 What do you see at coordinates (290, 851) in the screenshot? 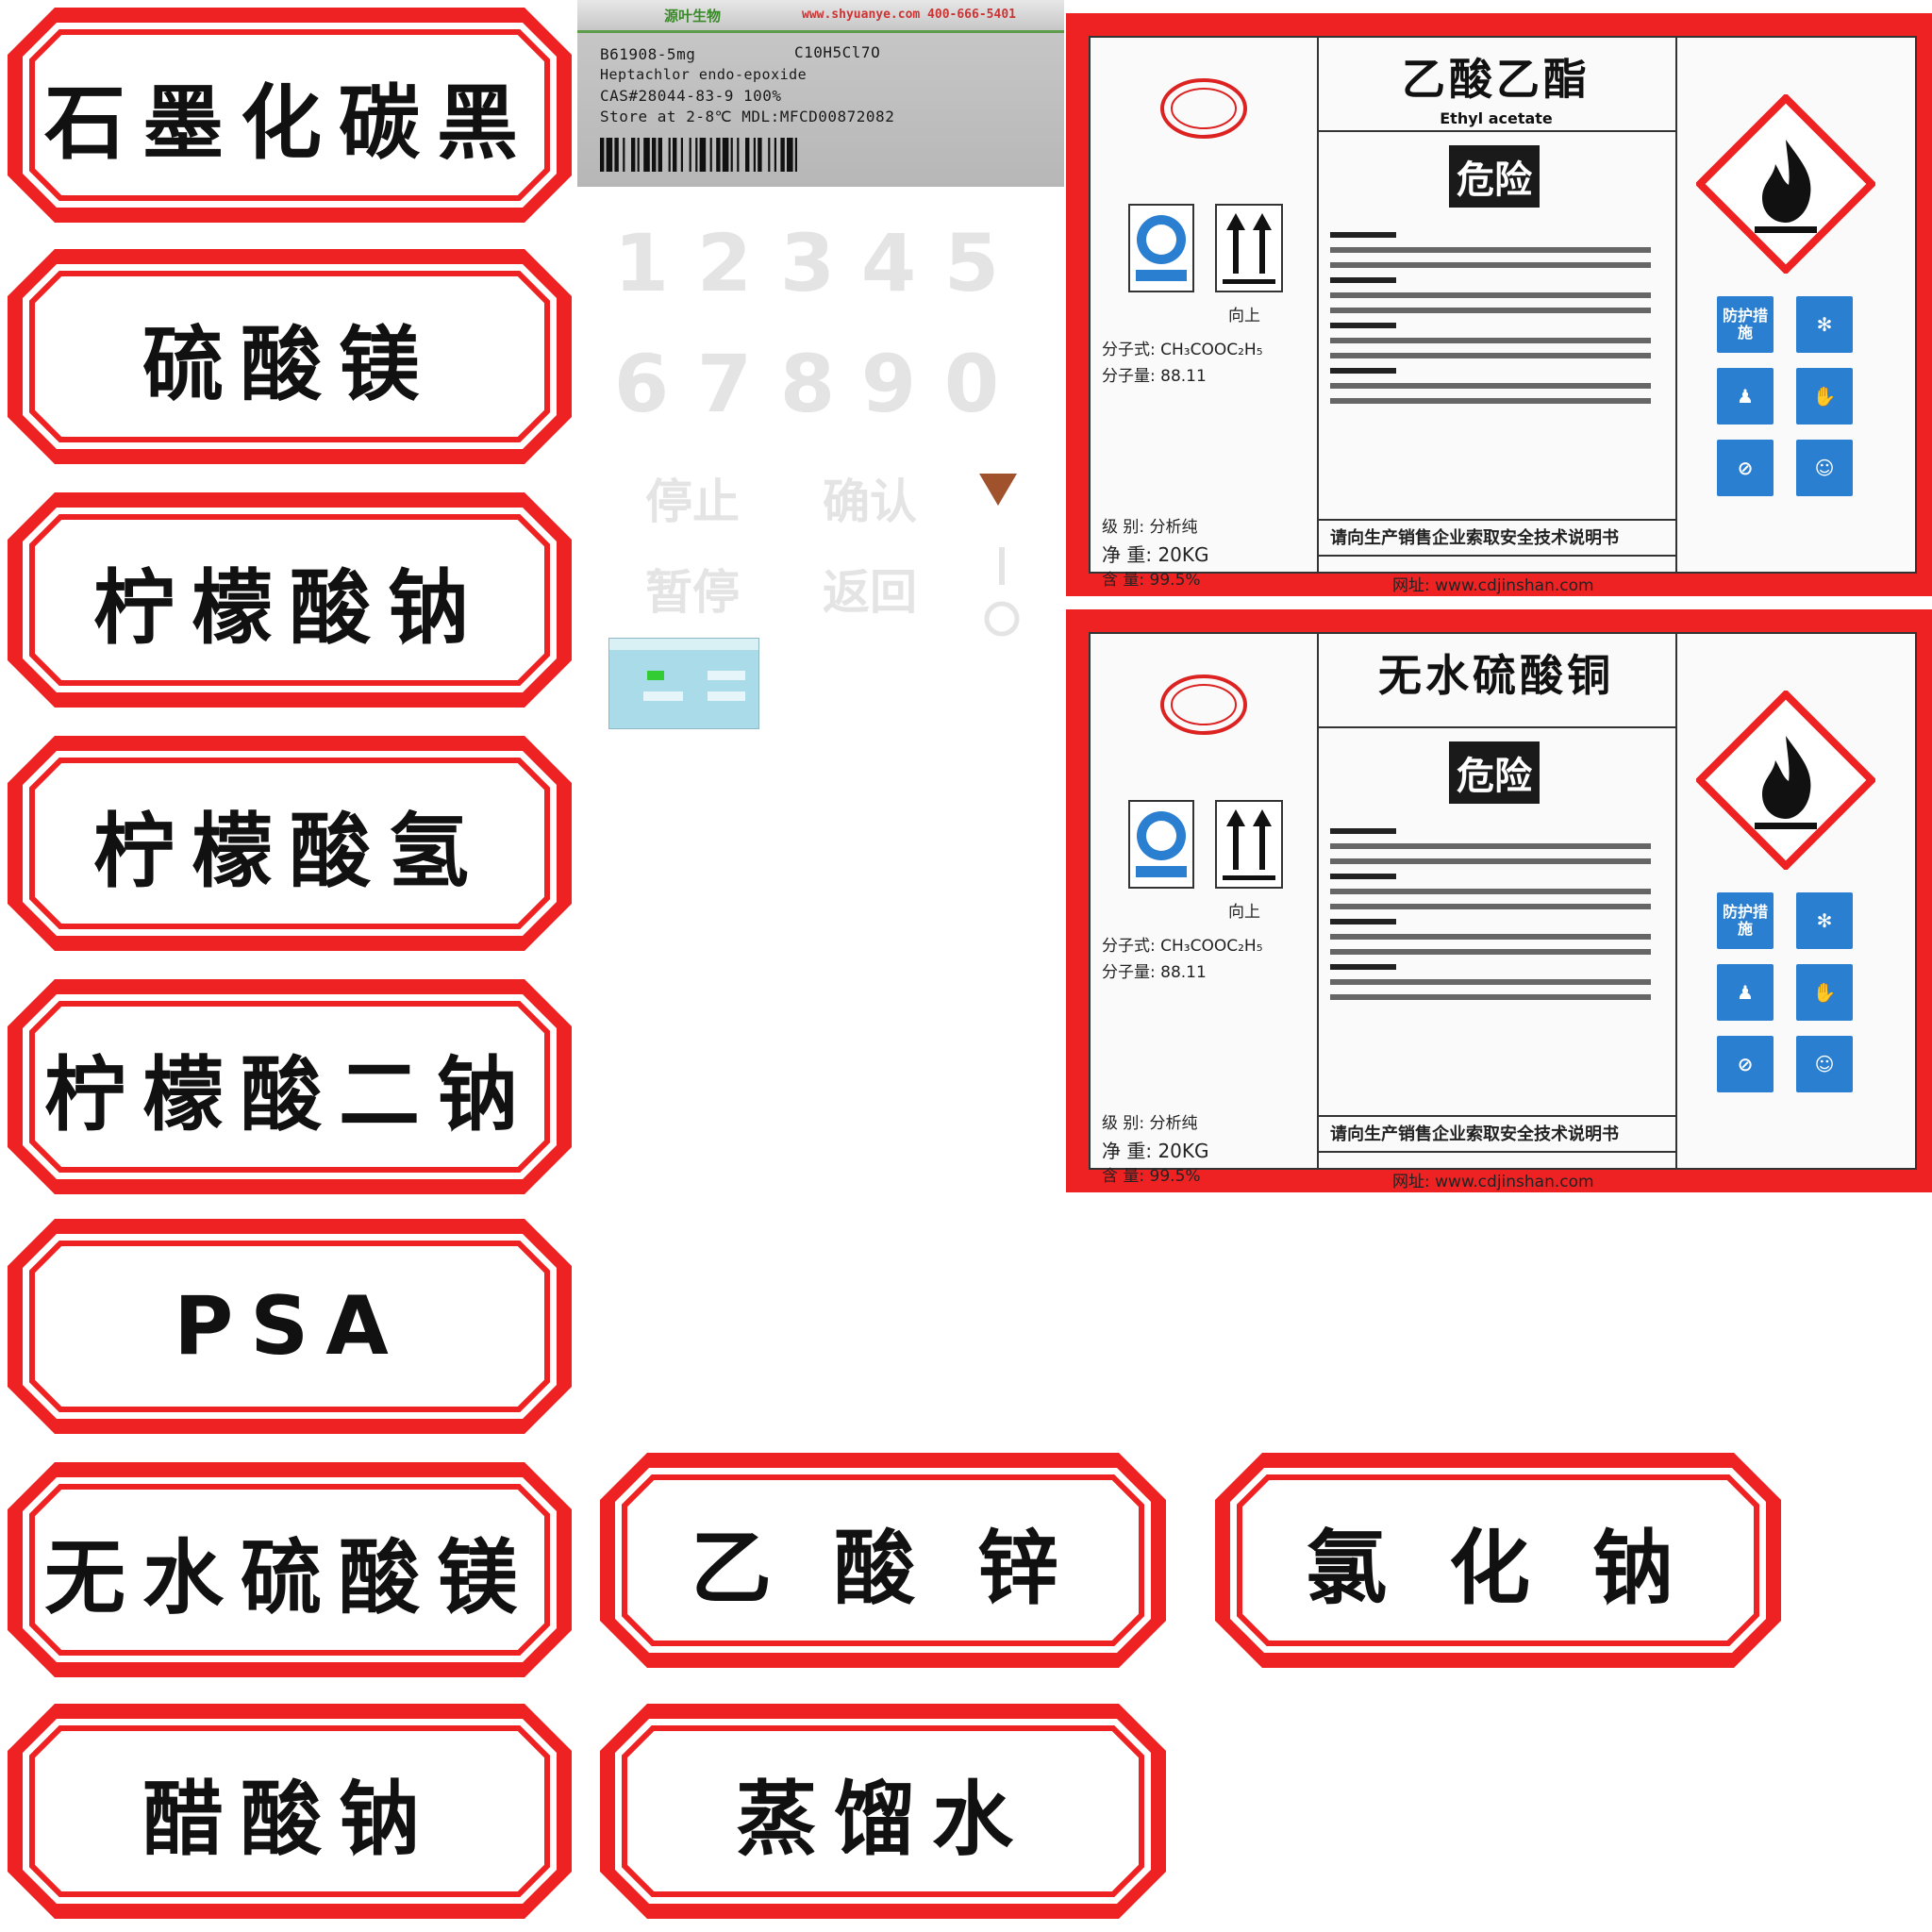
I see `label-text: 柠檬酸氢` at bounding box center [290, 851].